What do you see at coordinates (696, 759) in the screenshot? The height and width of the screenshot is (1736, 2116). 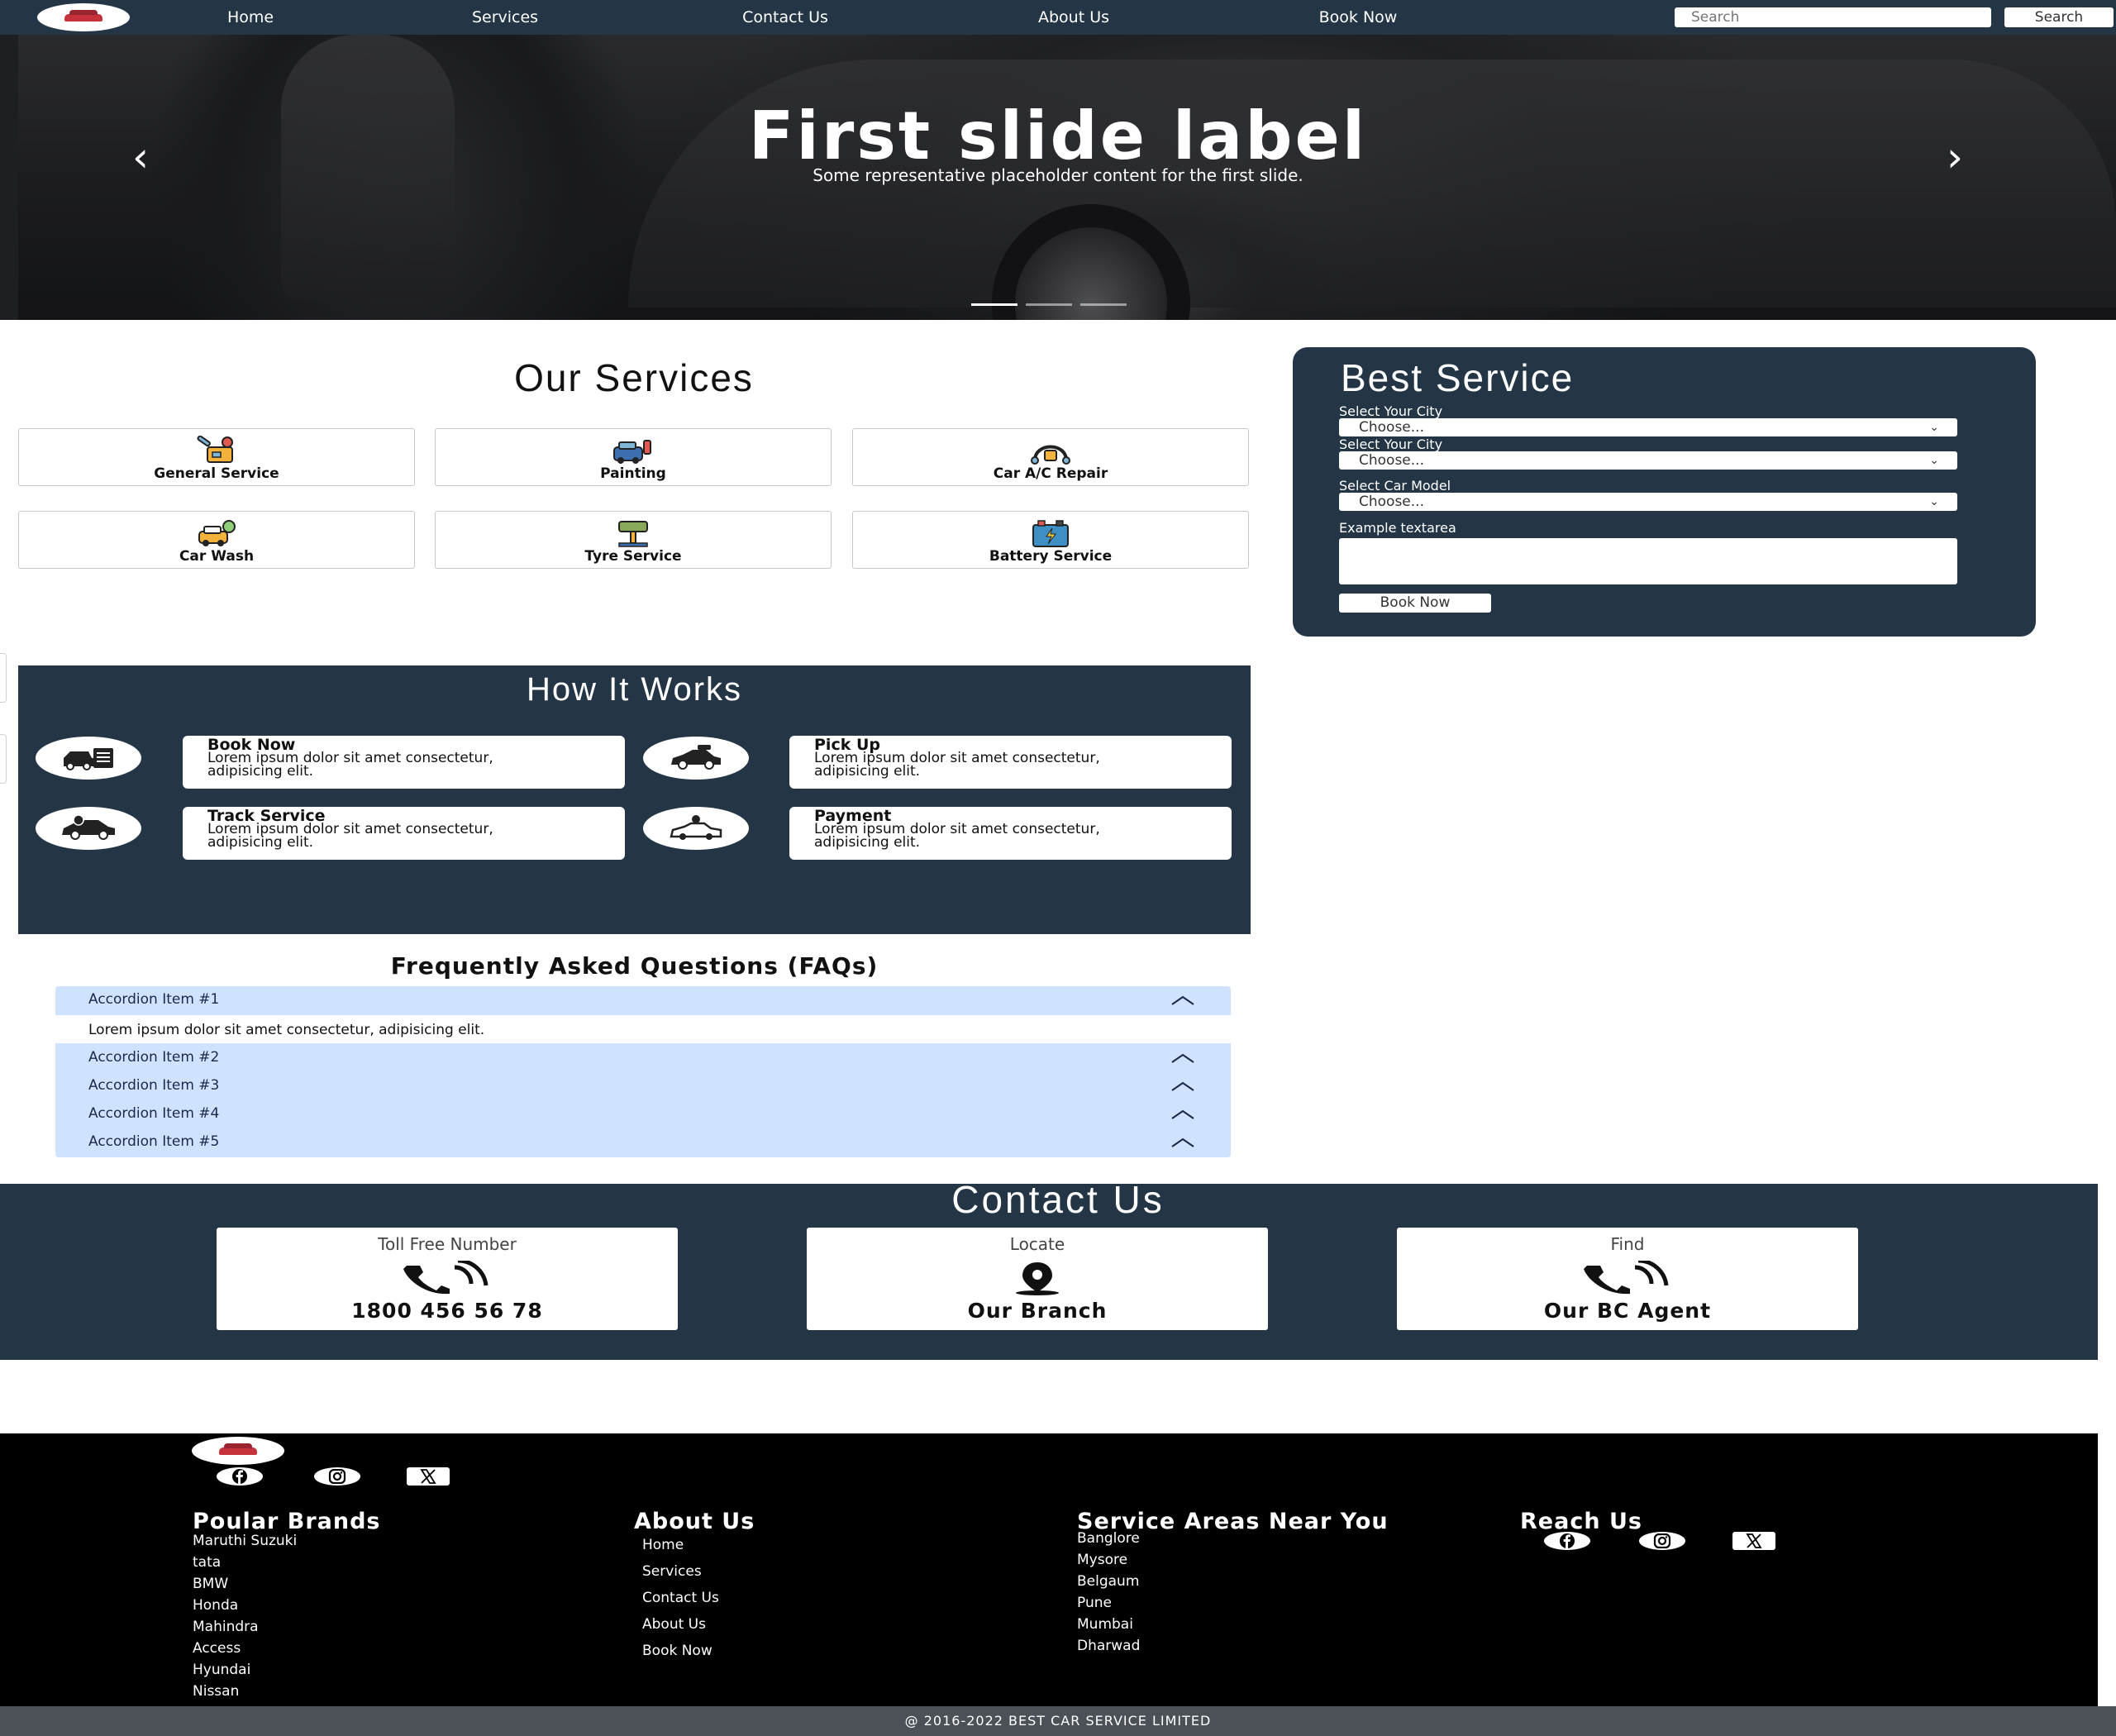 I see `car-pickup-icon` at bounding box center [696, 759].